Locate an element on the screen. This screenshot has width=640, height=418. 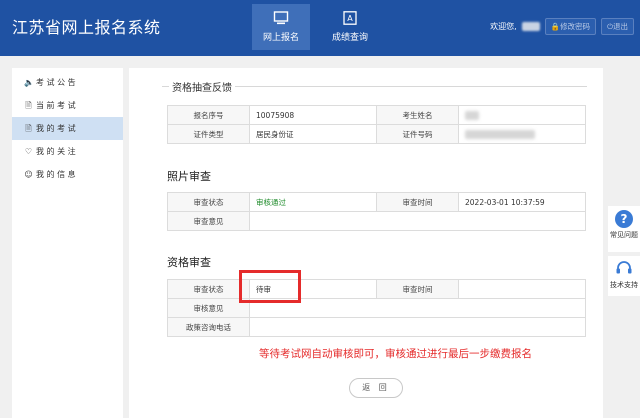
sidebar-item-label: 当 前 考 试 is located at coordinates (56, 105).